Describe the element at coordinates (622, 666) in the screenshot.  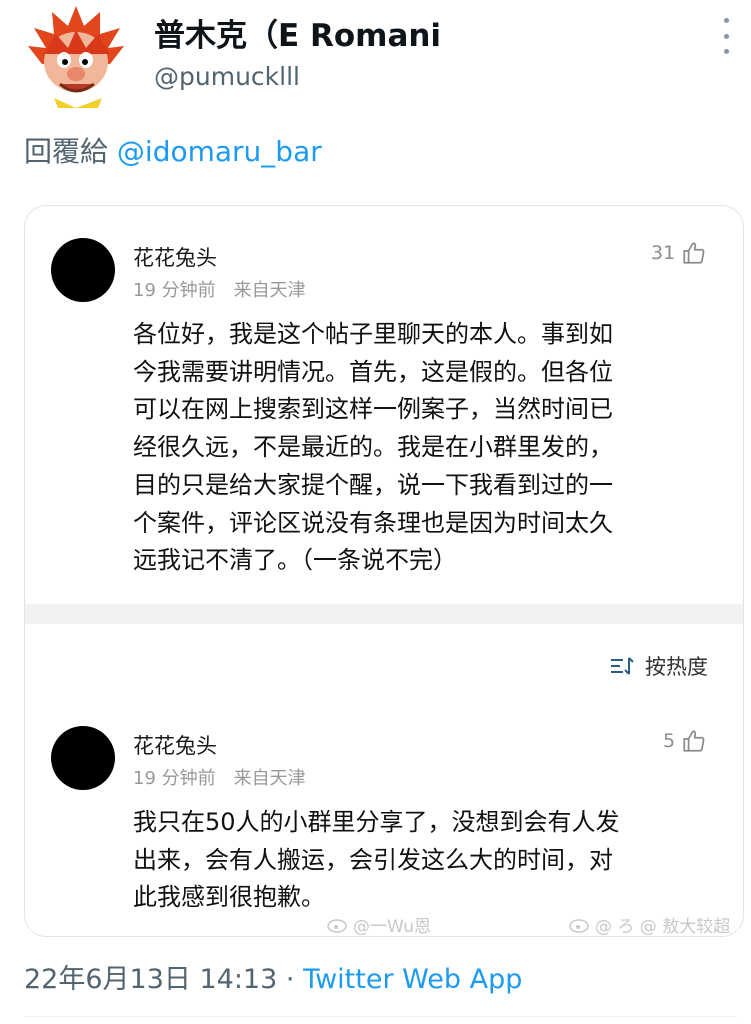
I see `sort-icon` at that location.